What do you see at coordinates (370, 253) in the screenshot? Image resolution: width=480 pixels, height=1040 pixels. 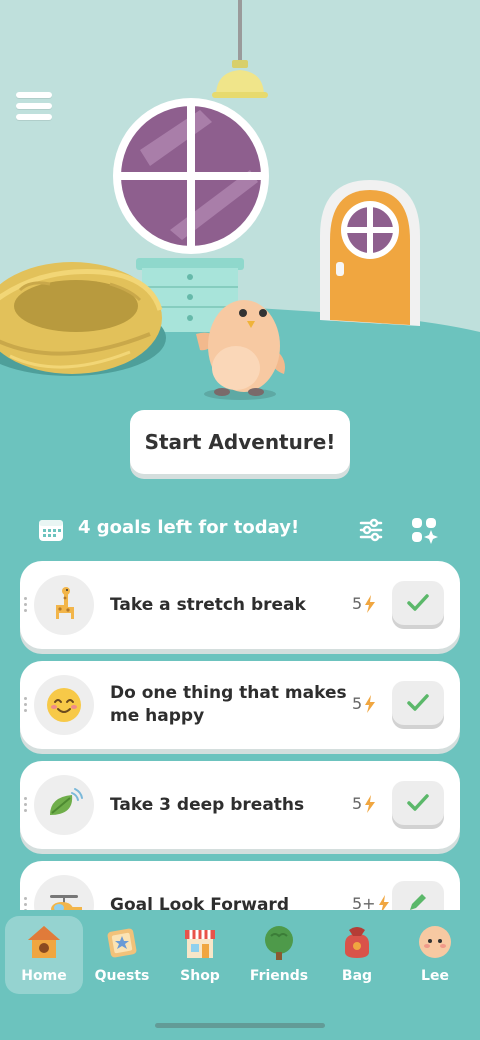 I see `orange-door` at bounding box center [370, 253].